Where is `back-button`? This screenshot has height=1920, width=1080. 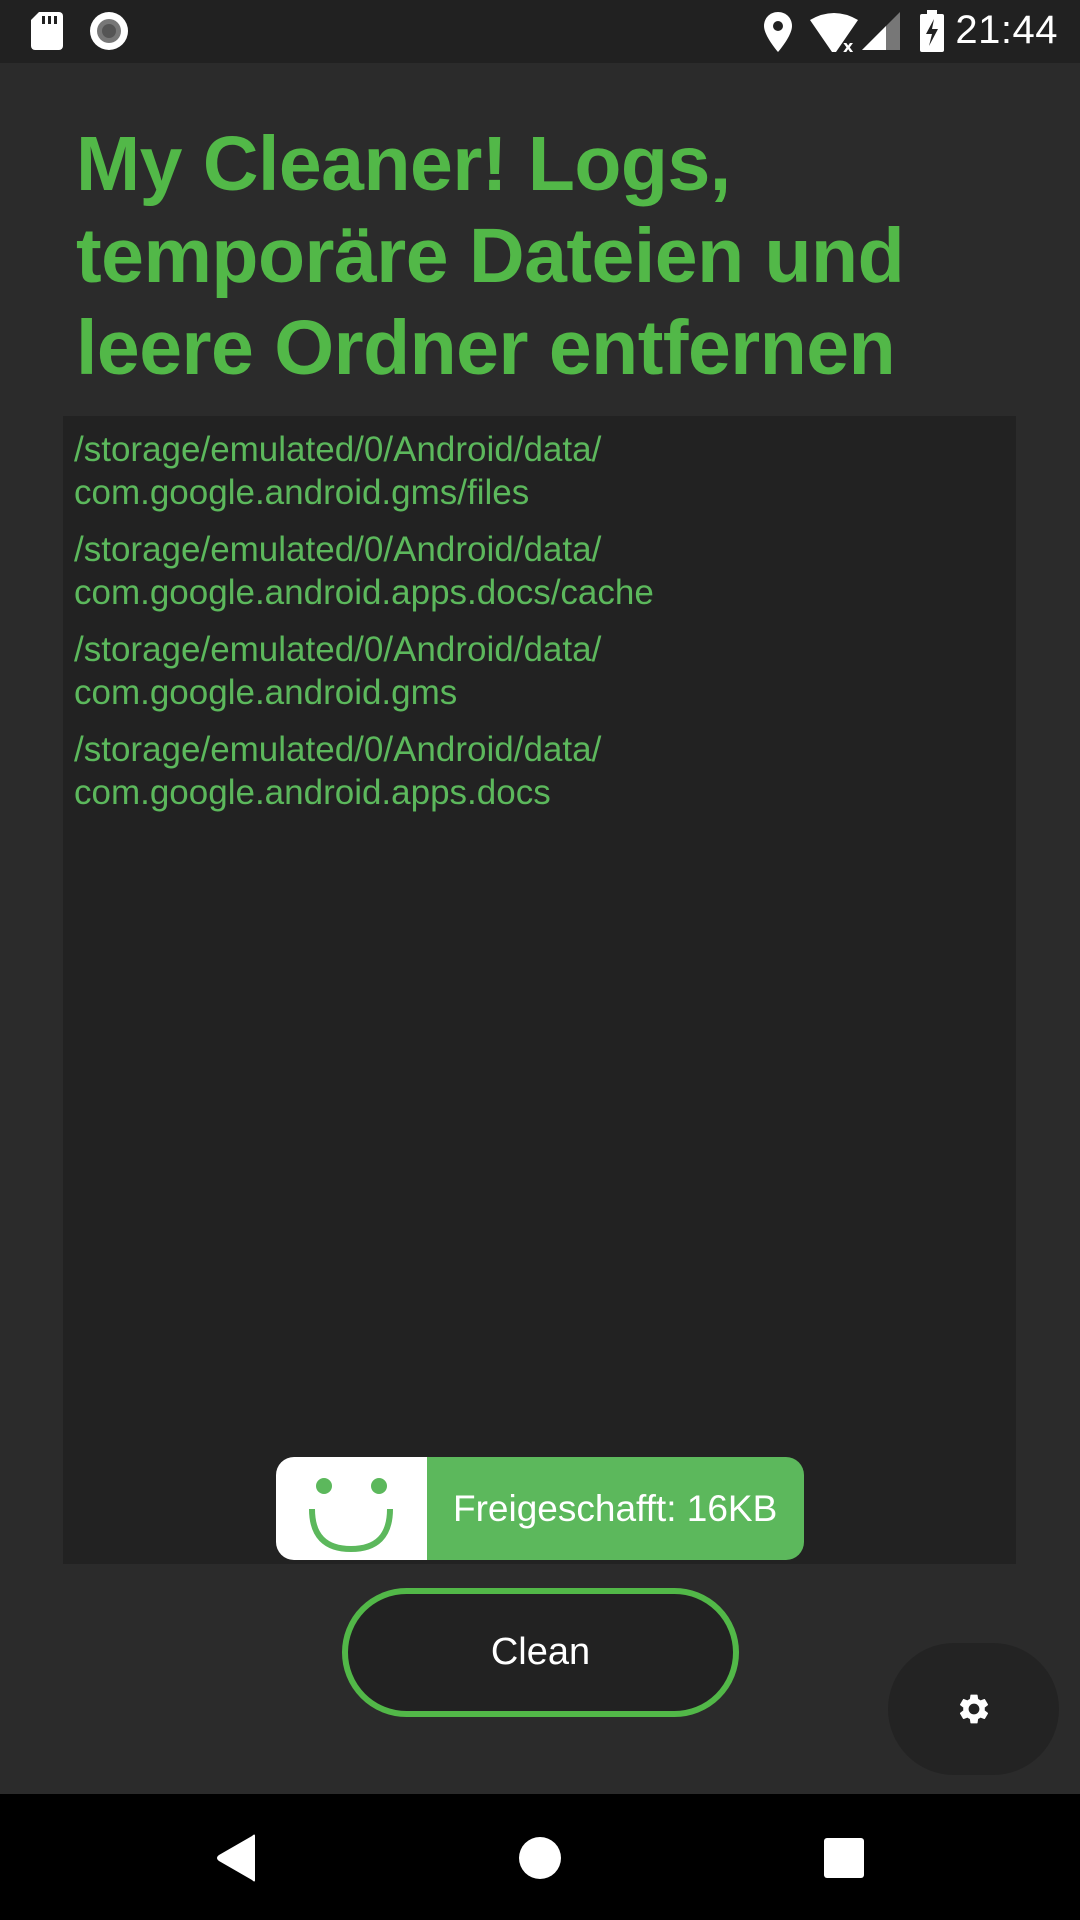
back-button is located at coordinates (237, 1858).